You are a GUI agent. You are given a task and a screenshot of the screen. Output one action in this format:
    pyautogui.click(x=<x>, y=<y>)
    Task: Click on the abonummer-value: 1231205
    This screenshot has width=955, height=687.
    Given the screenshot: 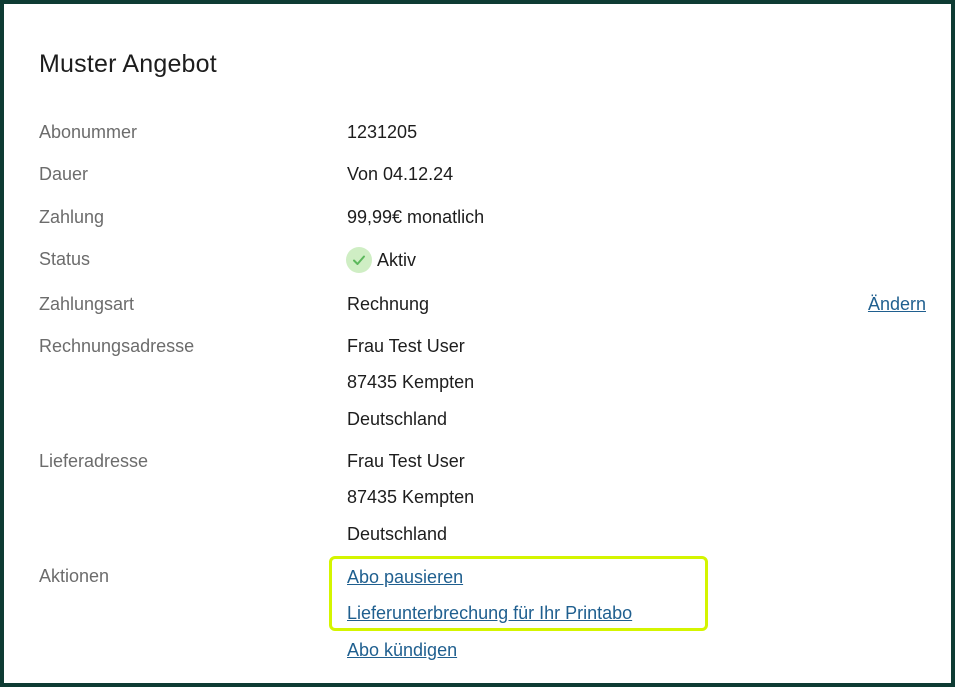 What is the action you would take?
    pyautogui.click(x=382, y=132)
    